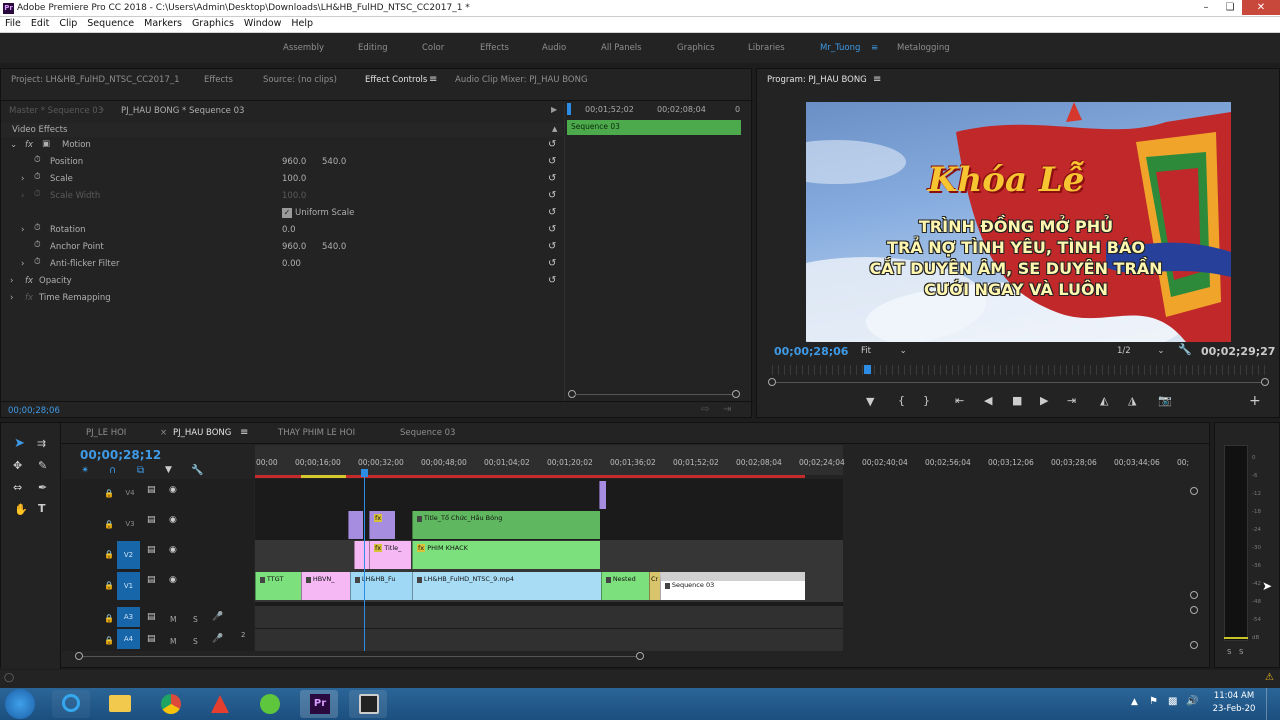 The height and width of the screenshot is (720, 1280). What do you see at coordinates (218, 80) in the screenshot?
I see `tab-effects: Effects` at bounding box center [218, 80].